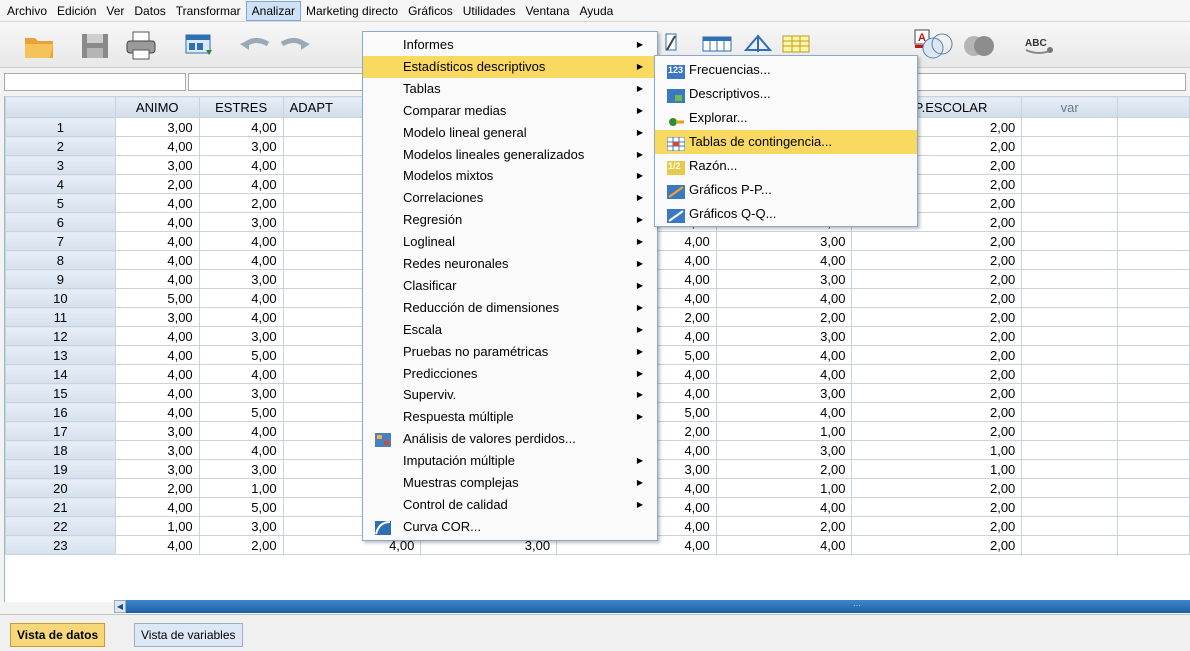 This screenshot has width=1190, height=651. What do you see at coordinates (95, 82) in the screenshot?
I see `cell-reference-field` at bounding box center [95, 82].